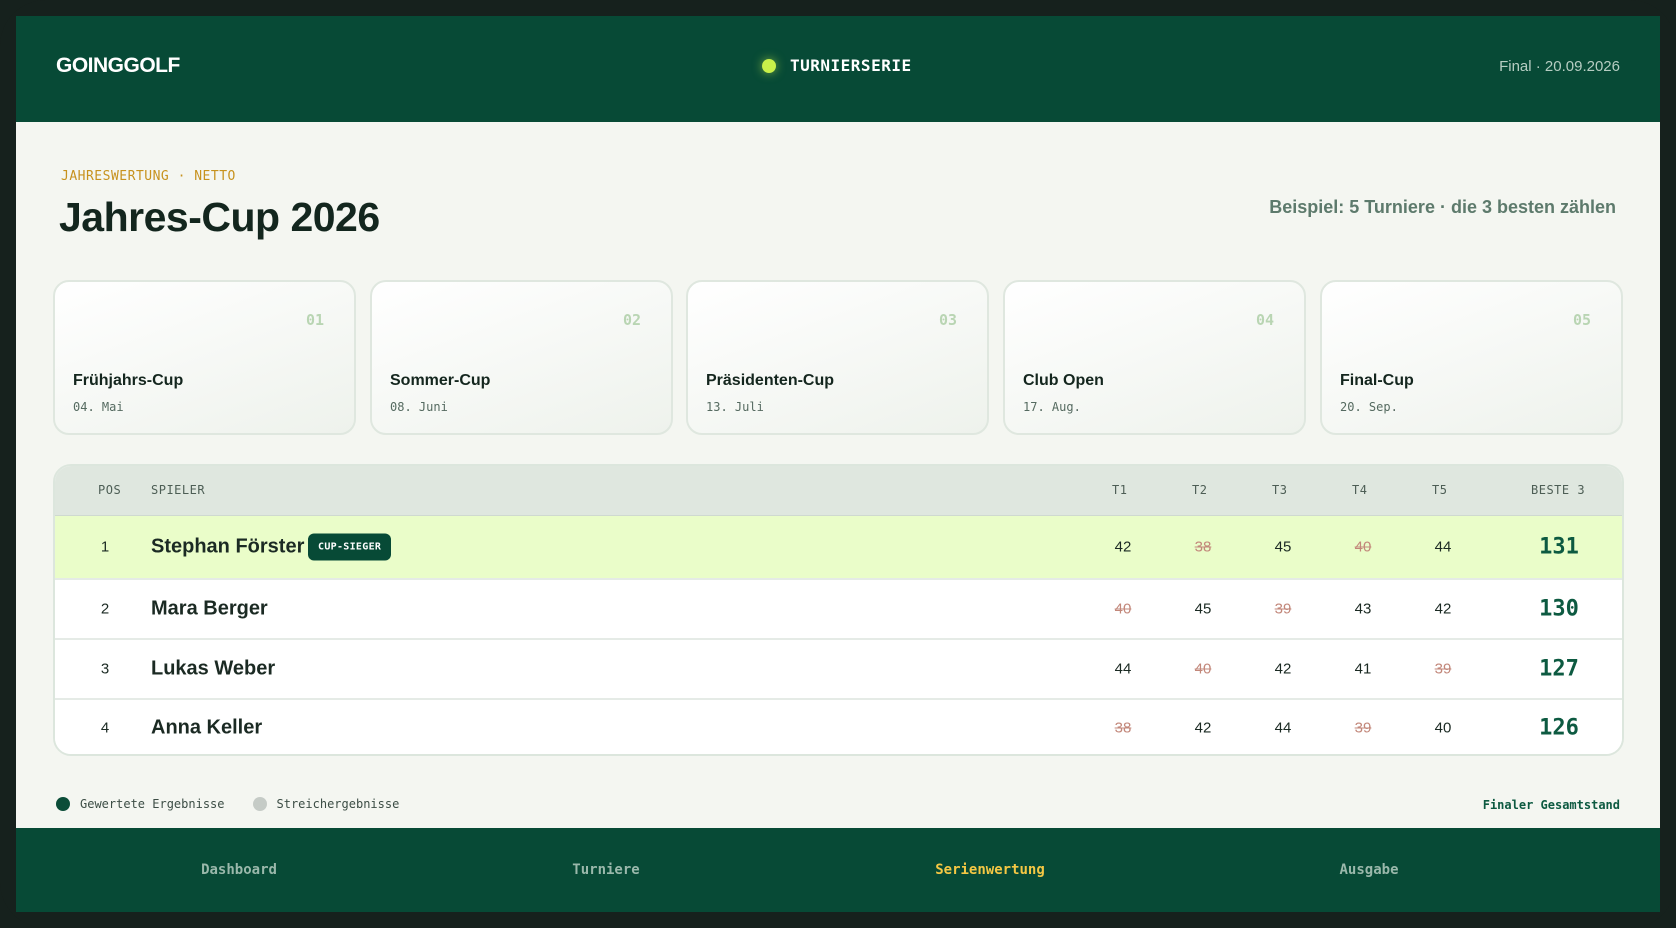  I want to click on live-dot-icon, so click(769, 65).